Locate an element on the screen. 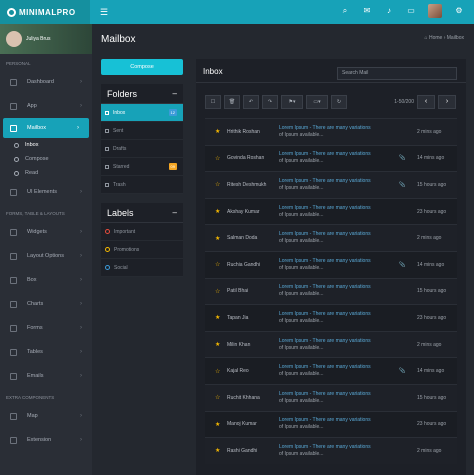 The width and height of the screenshot is (474, 475). menu-toggle-icon: ☰ is located at coordinates (104, 12).